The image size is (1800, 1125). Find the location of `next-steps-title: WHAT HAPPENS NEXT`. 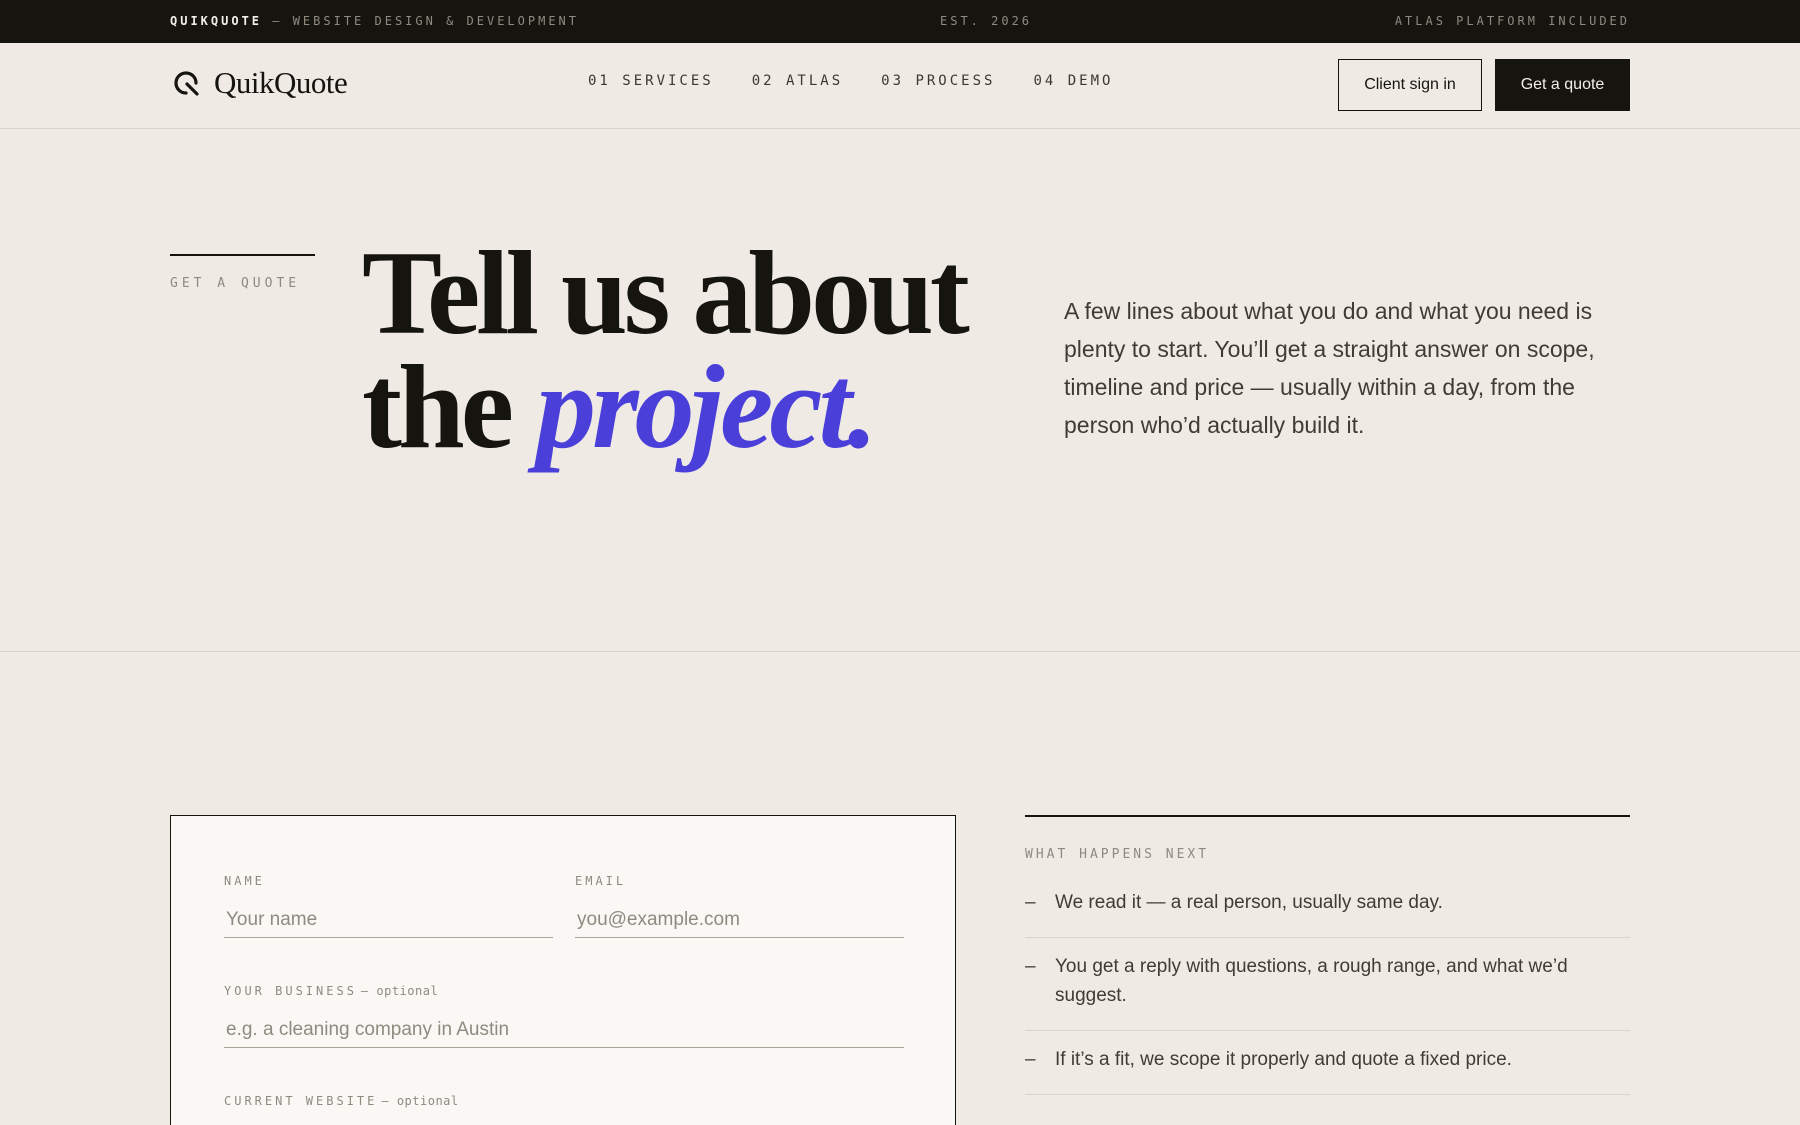

next-steps-title: WHAT HAPPENS NEXT is located at coordinates (1117, 854).